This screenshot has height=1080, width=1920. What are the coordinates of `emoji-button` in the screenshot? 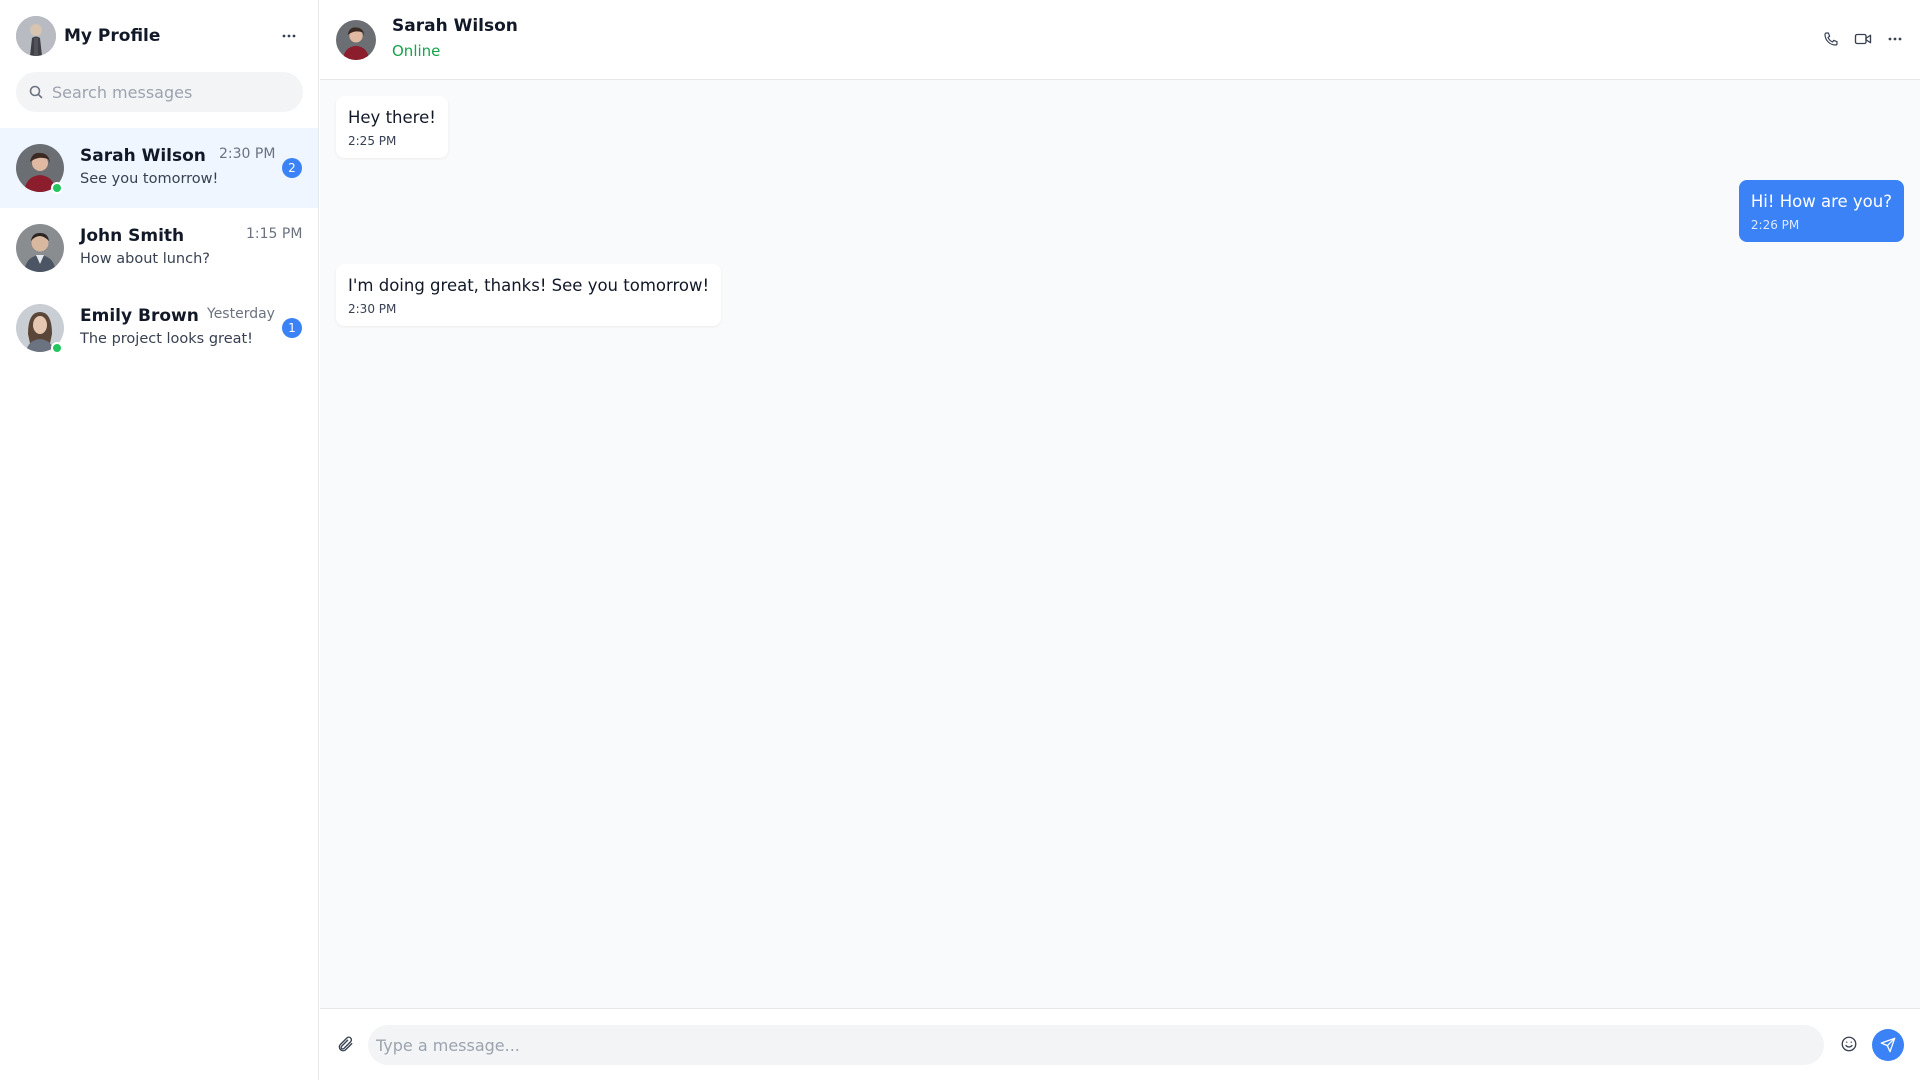 It's located at (1849, 1044).